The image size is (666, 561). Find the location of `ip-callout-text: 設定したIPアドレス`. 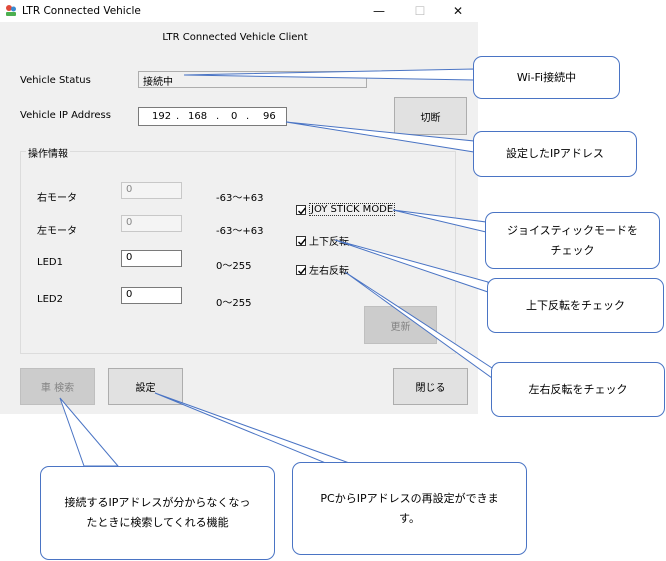

ip-callout-text: 設定したIPアドレス is located at coordinates (555, 153).